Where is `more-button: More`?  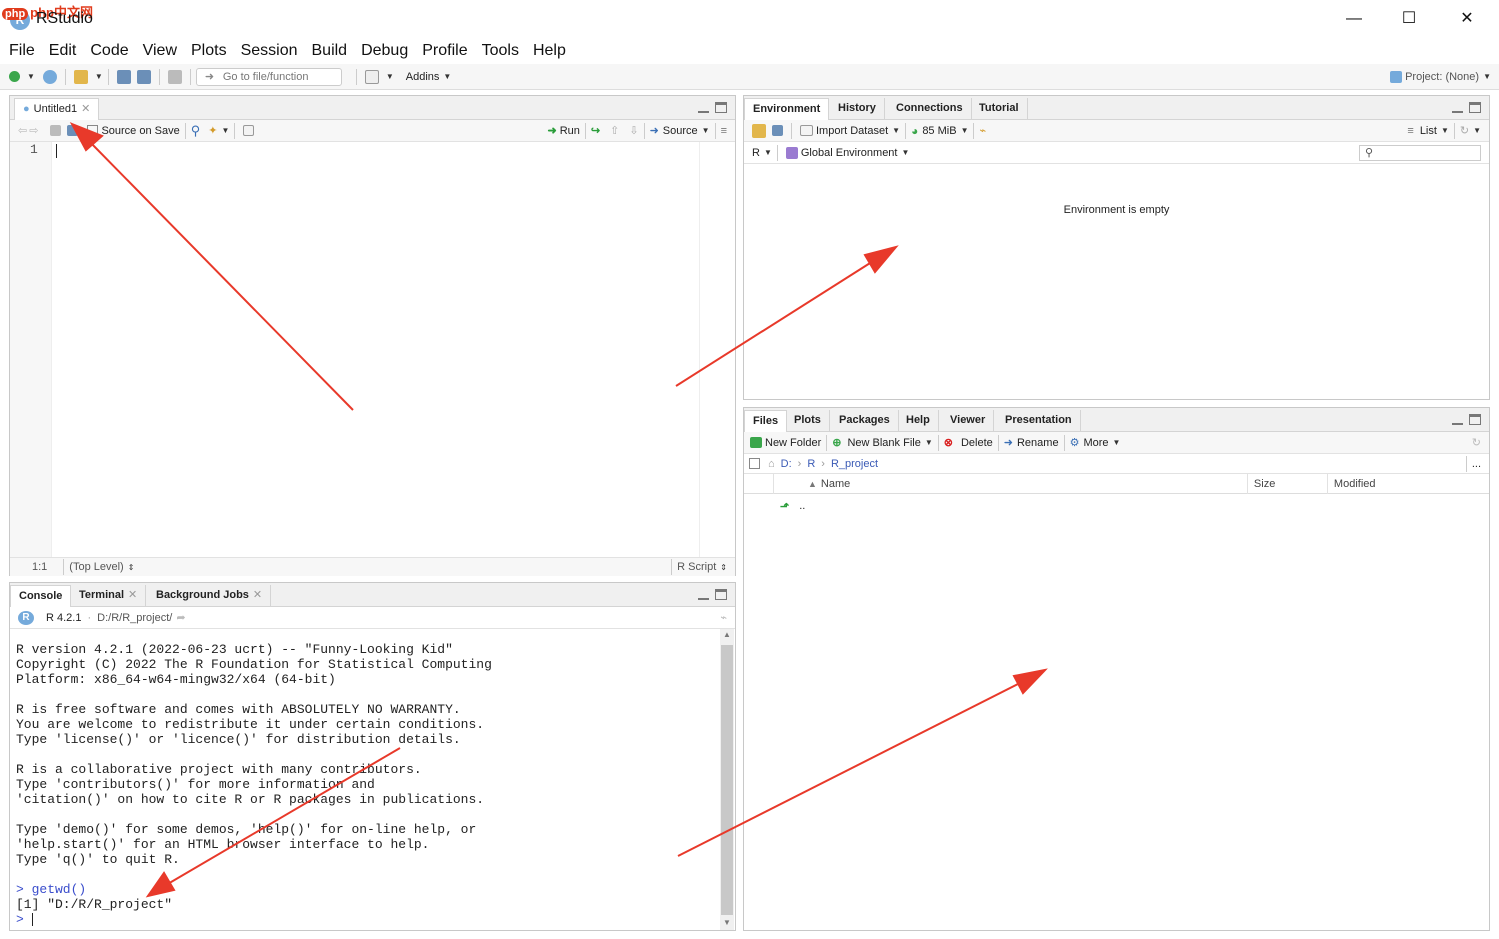 more-button: More is located at coordinates (1095, 443).